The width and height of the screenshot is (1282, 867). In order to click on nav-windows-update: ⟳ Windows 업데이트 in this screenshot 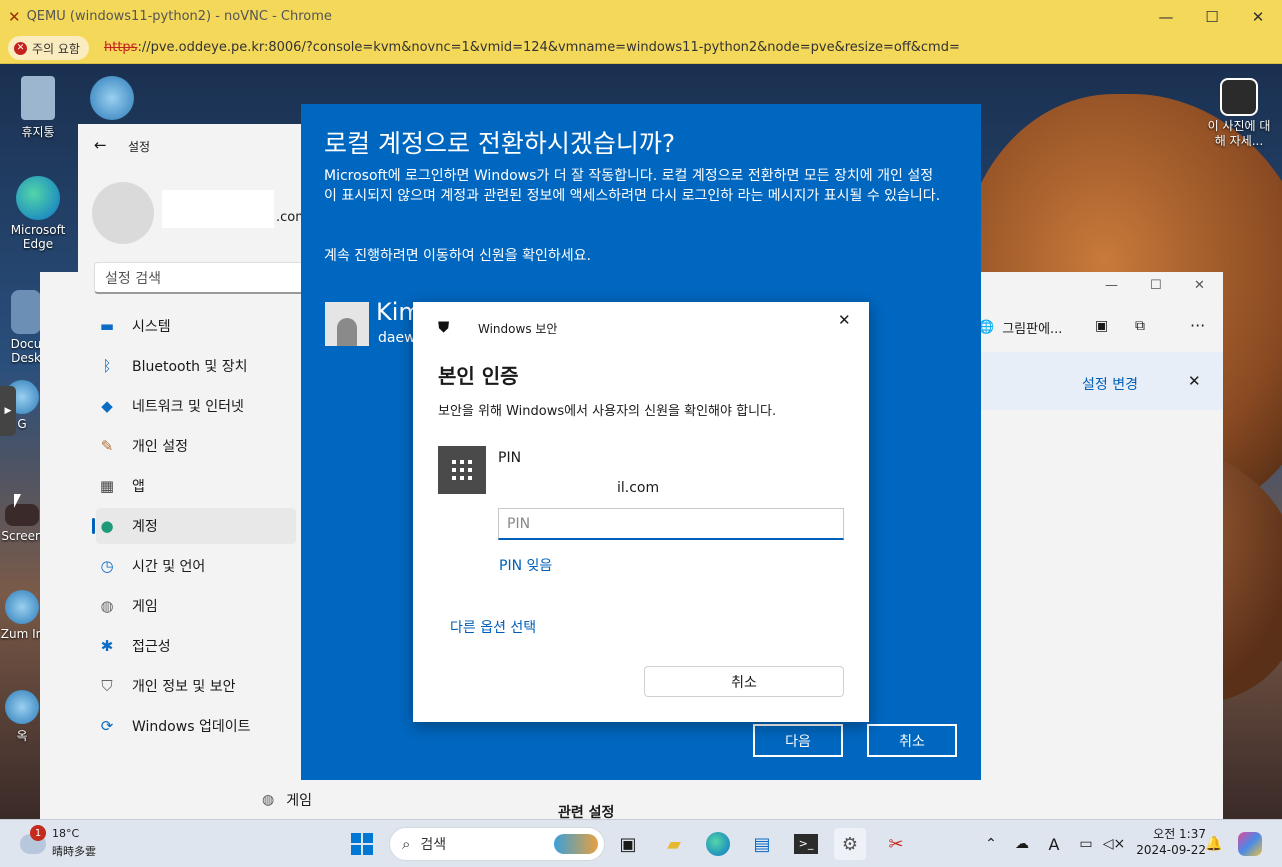, I will do `click(196, 726)`.